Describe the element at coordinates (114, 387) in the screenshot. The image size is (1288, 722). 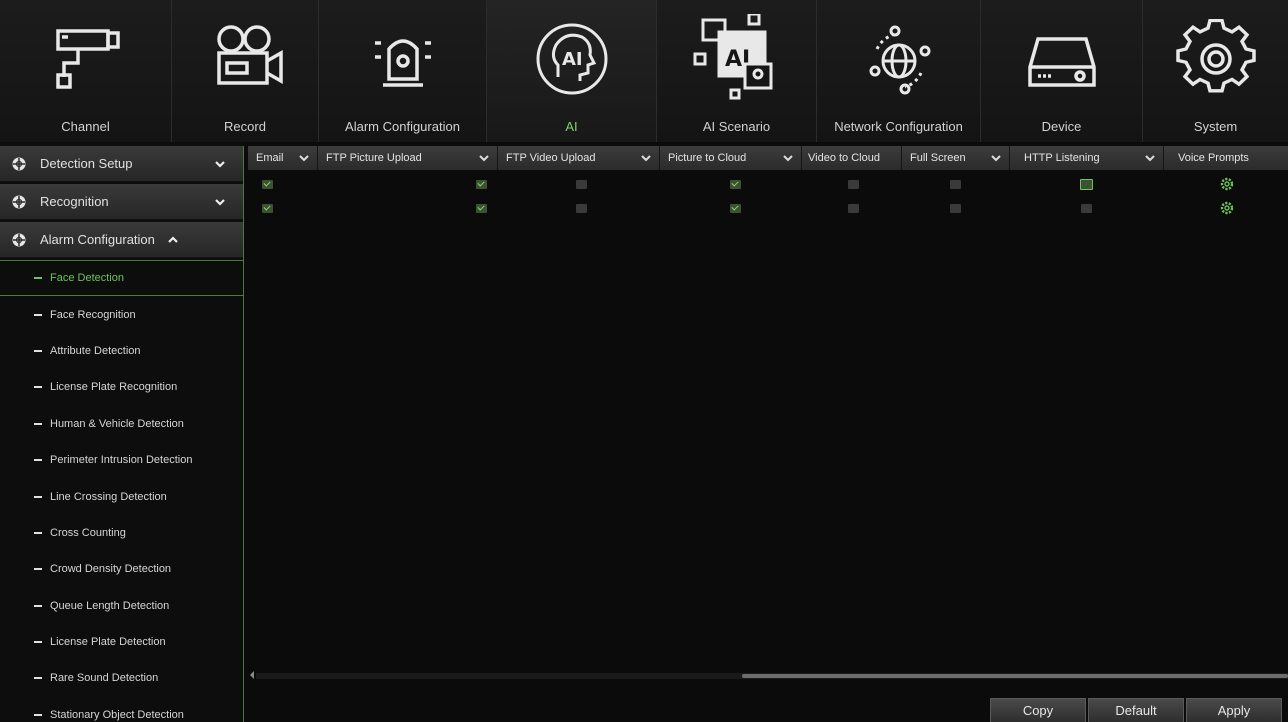
I see `sidebar-item-label: License Plate Recognition` at that location.